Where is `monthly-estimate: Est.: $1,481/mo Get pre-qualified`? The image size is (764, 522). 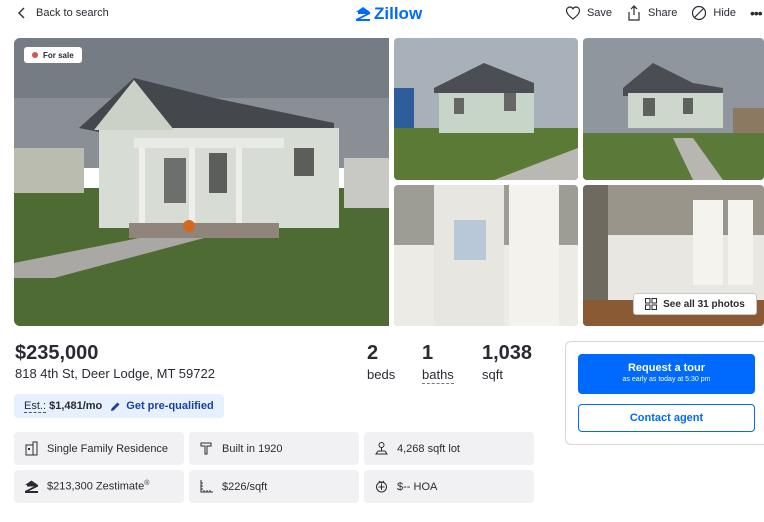
monthly-estimate: Est.: $1,481/mo Get pre-qualified is located at coordinates (119, 406).